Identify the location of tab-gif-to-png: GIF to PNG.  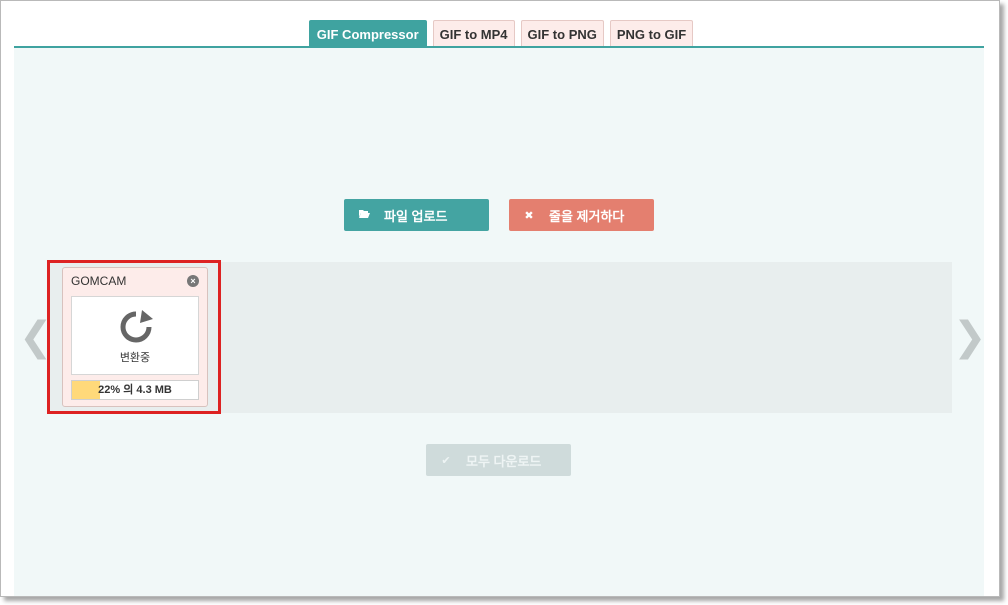
(562, 33).